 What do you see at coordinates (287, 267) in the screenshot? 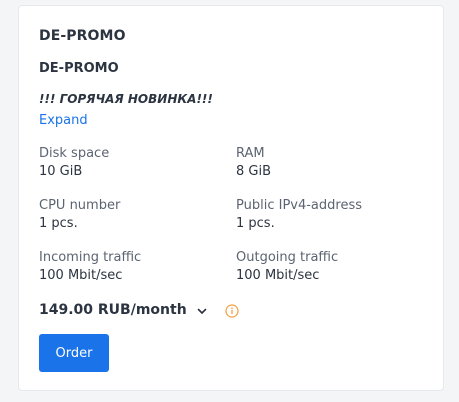
I see `spec-outgoing-traffic: Outgoing traffic 100 Mbit/sec` at bounding box center [287, 267].